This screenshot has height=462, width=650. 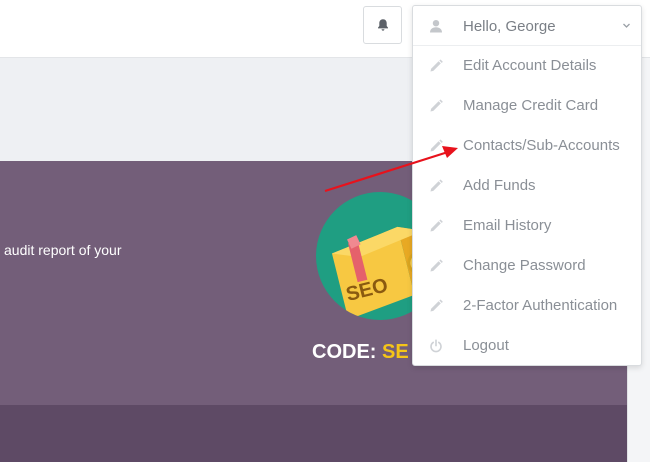 I want to click on user-icon, so click(x=436, y=26).